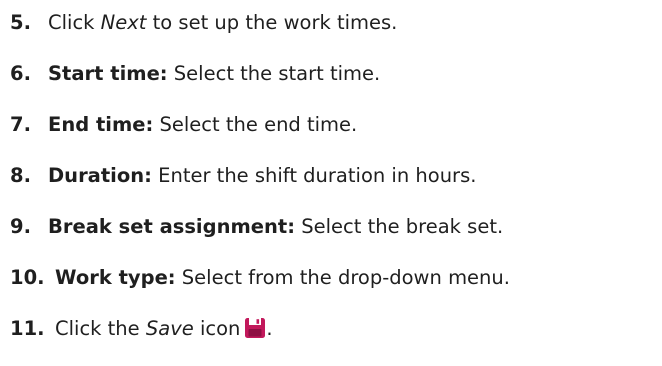 The image size is (662, 366). I want to click on step-term: Work type:, so click(115, 277).